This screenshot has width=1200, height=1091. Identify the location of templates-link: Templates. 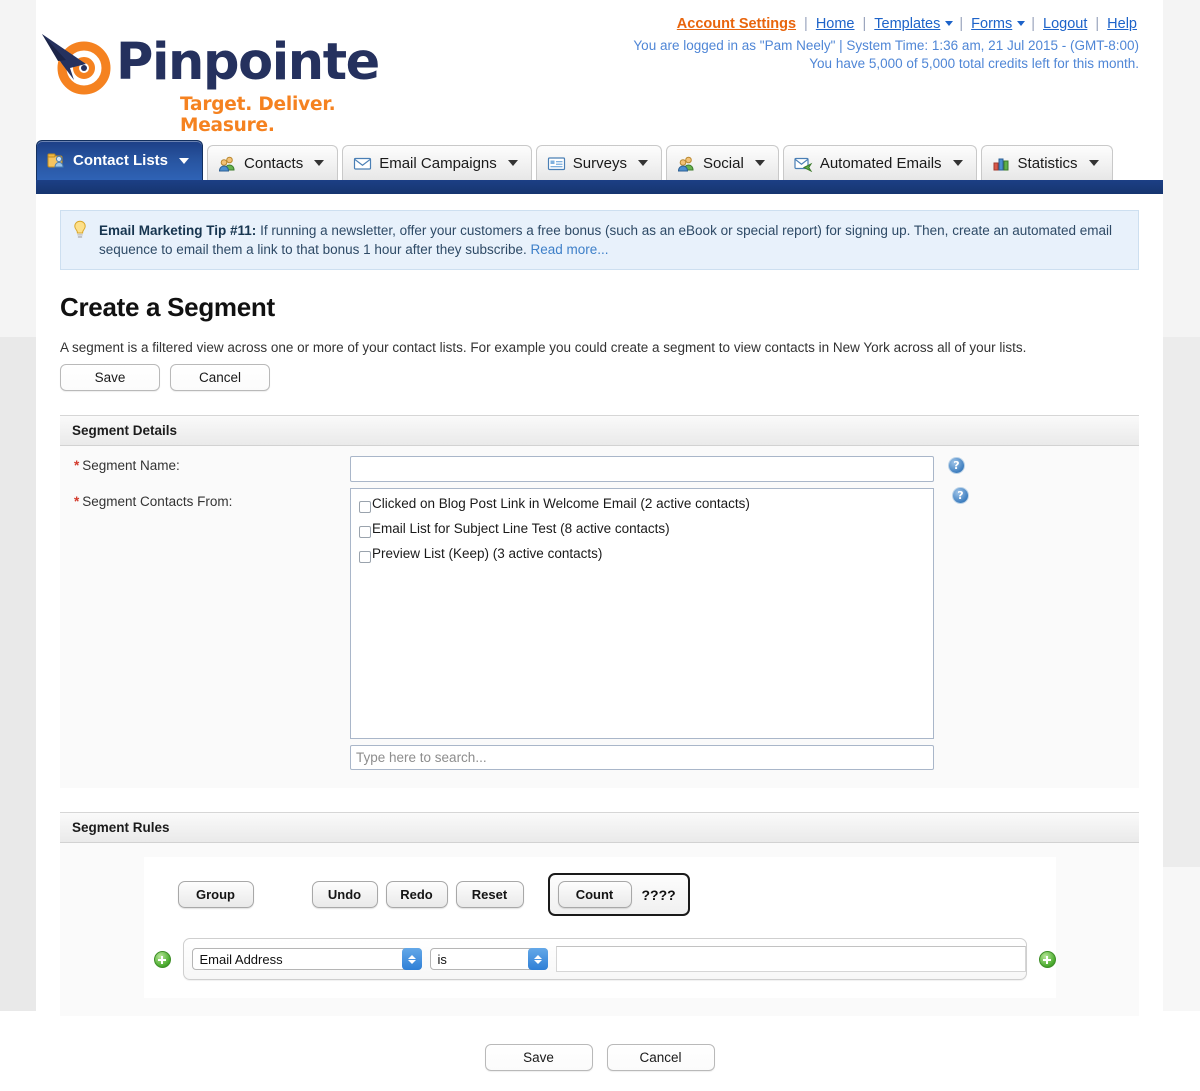
(907, 24).